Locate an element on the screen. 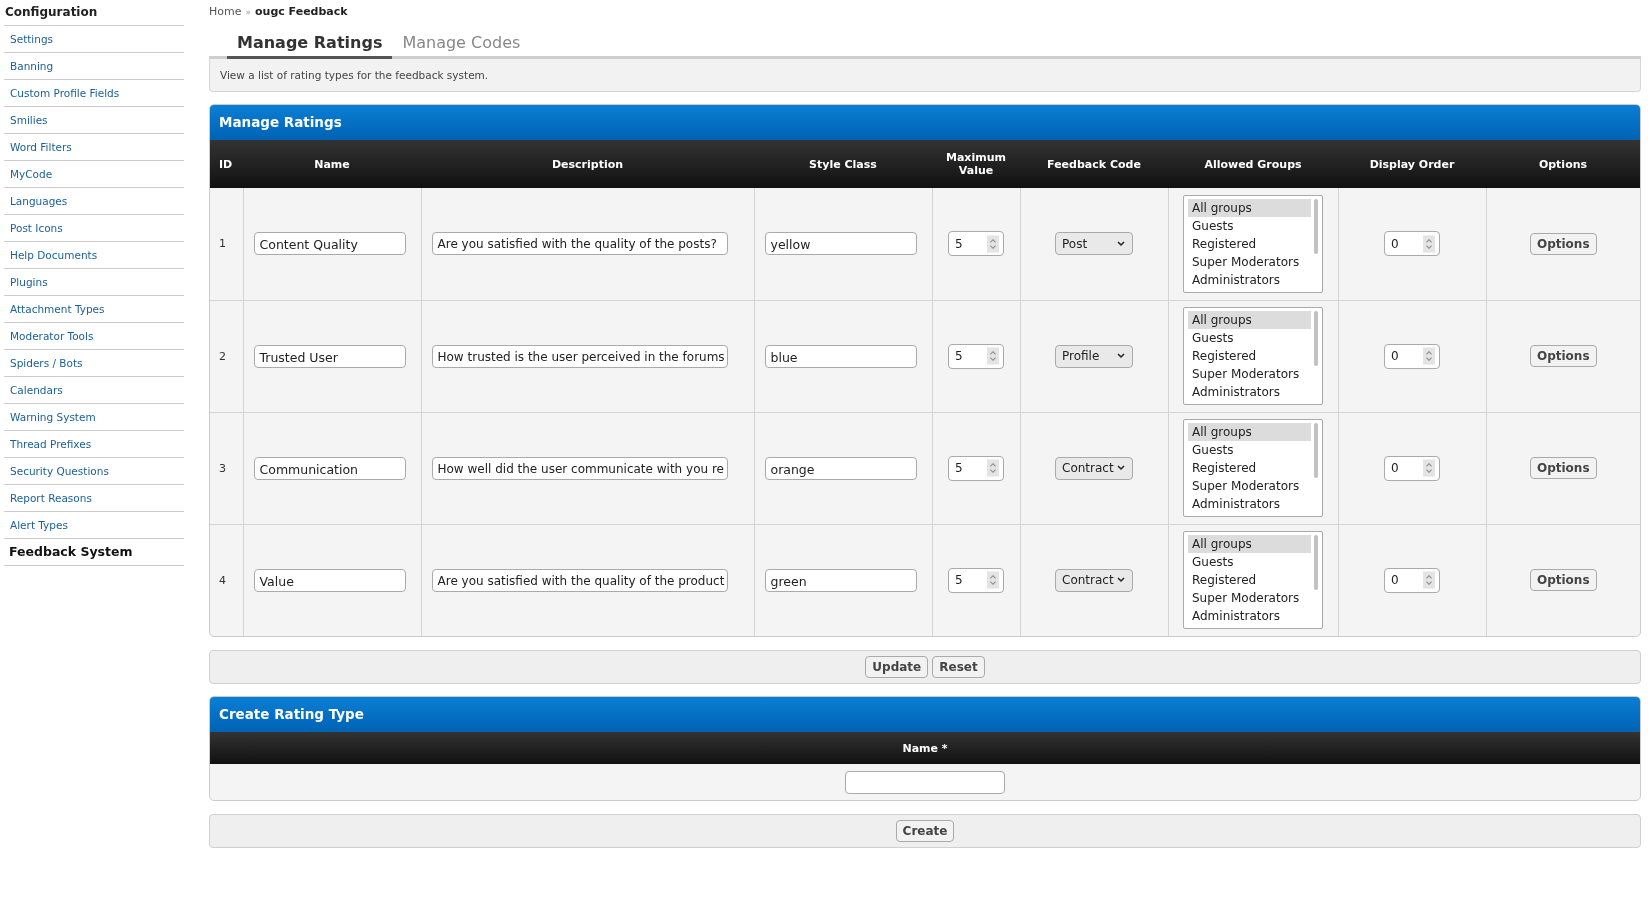  sidebar-link: Report Reasons is located at coordinates (94, 498).